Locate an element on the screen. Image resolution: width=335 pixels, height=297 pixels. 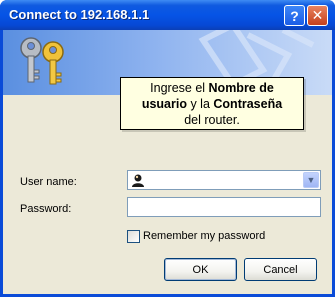
ok-button: OK is located at coordinates (200, 269).